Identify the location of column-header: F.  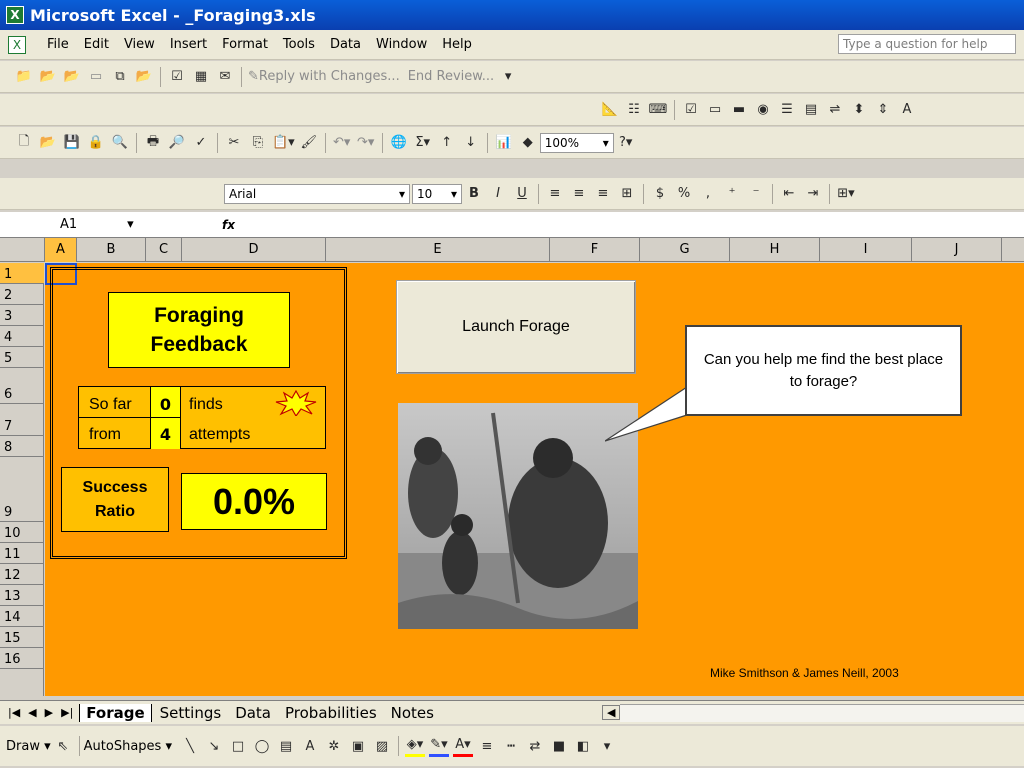
(595, 250).